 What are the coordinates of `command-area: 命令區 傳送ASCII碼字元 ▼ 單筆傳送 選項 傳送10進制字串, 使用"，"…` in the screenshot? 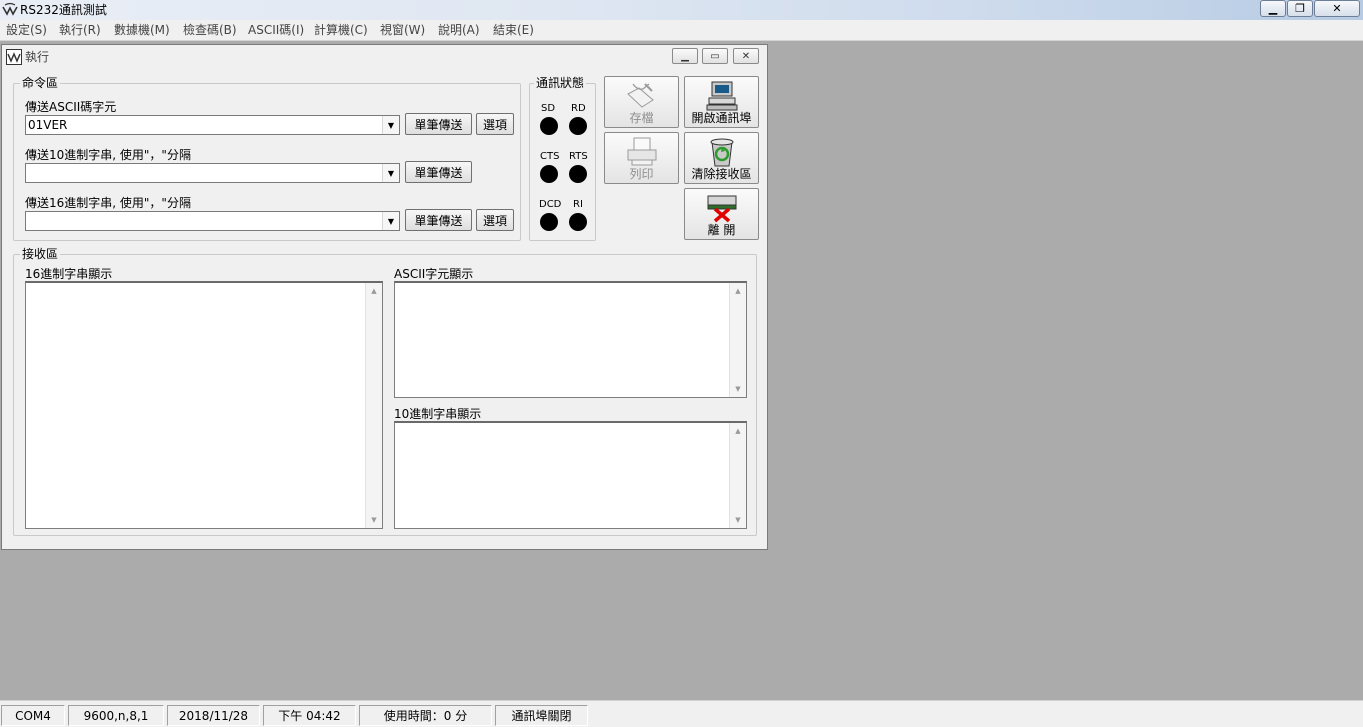 It's located at (267, 158).